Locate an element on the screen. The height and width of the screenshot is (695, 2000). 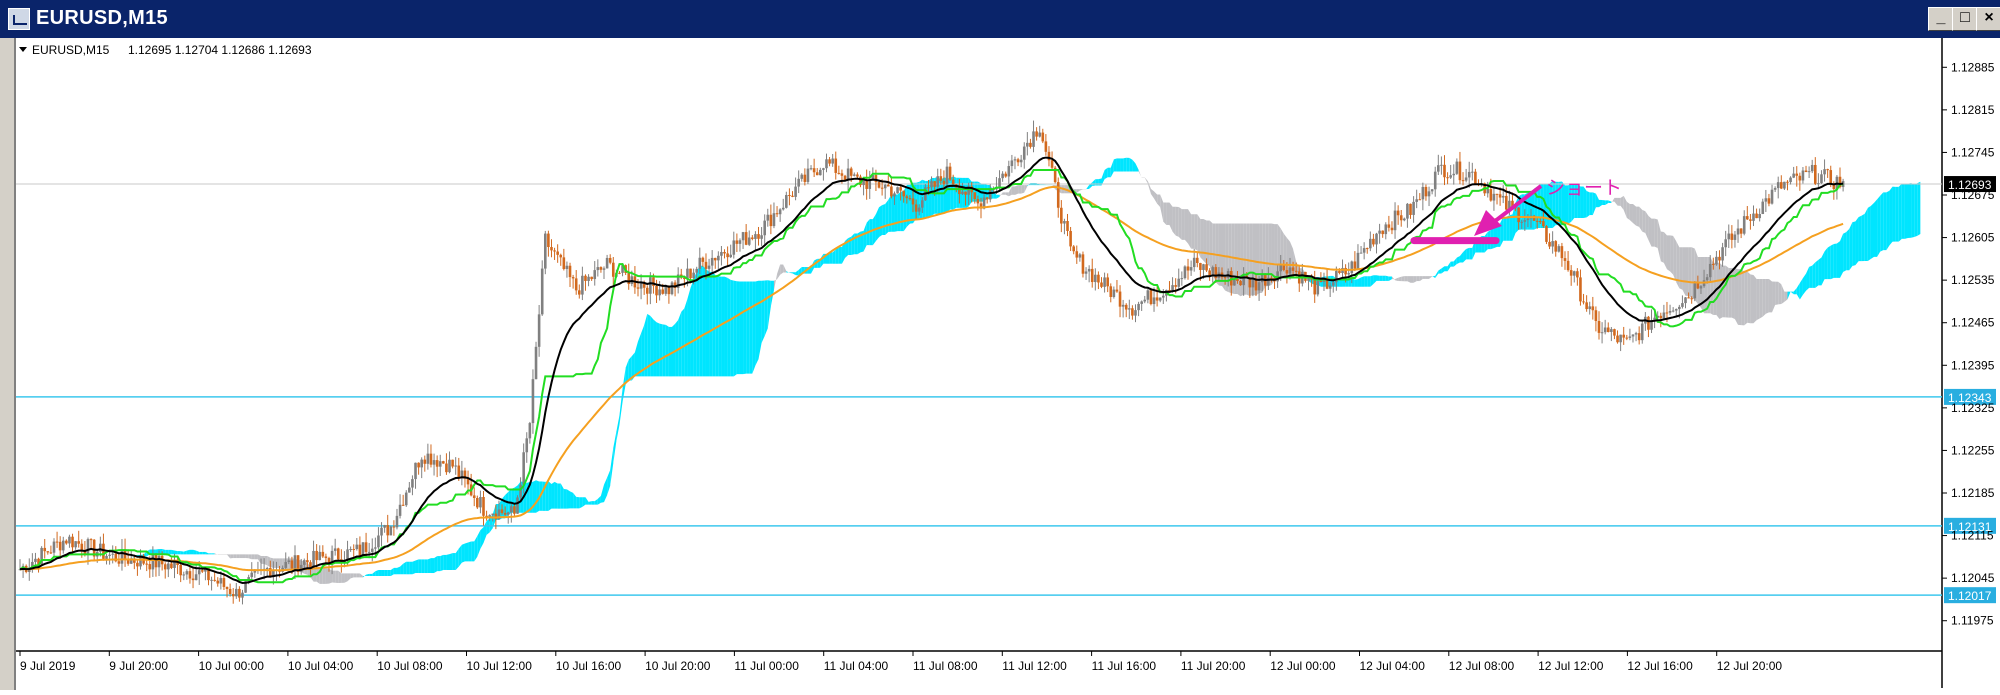
left-scroll-strip is located at coordinates (7, 364).